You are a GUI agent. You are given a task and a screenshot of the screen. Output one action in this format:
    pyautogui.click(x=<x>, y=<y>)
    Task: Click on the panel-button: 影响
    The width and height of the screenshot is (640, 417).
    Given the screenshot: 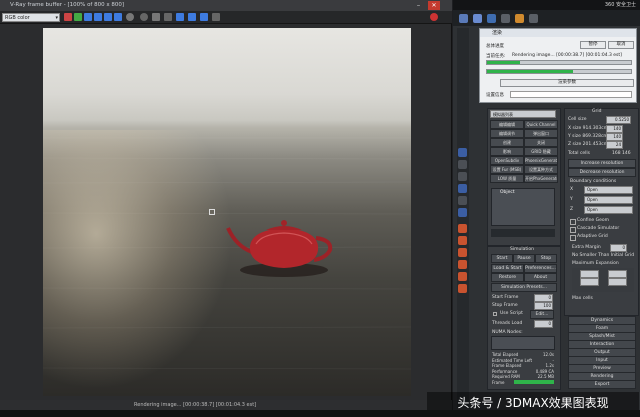 What is the action you would take?
    pyautogui.click(x=507, y=151)
    